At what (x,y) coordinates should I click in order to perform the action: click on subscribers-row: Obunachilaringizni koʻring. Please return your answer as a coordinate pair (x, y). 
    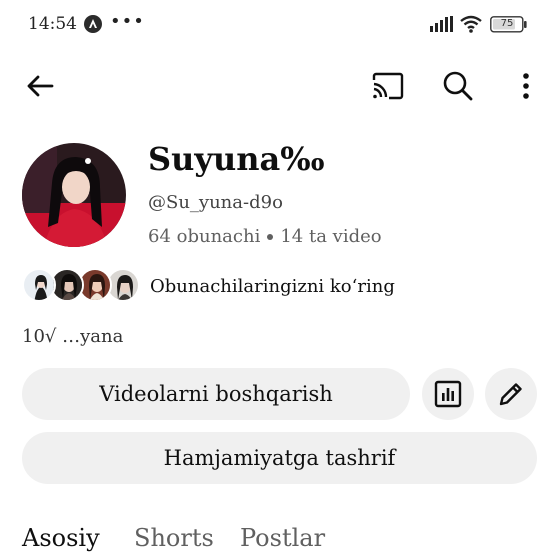
    Looking at the image, I should click on (222, 286).